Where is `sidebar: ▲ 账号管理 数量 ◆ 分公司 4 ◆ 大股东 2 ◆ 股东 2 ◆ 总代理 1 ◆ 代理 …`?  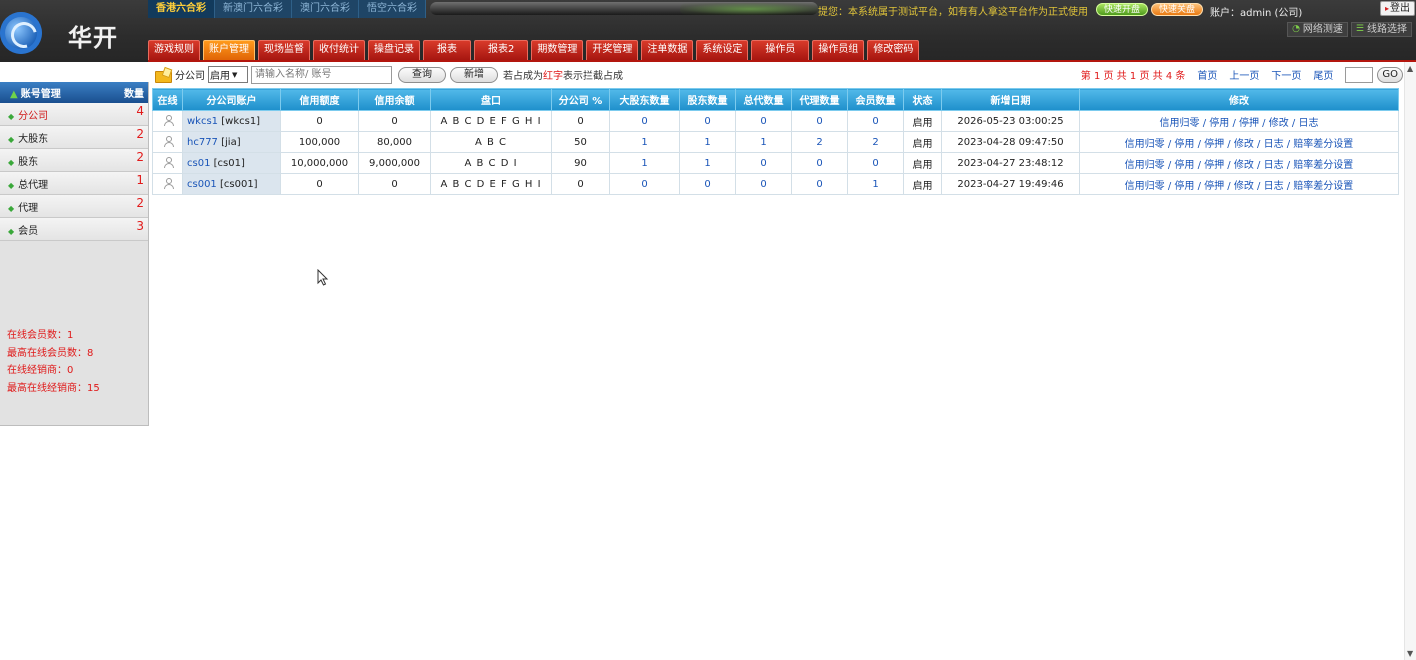 sidebar: ▲ 账号管理 数量 ◆ 分公司 4 ◆ 大股东 2 ◆ 股东 2 ◆ 总代理 1 ◆ 代理 … is located at coordinates (74, 254).